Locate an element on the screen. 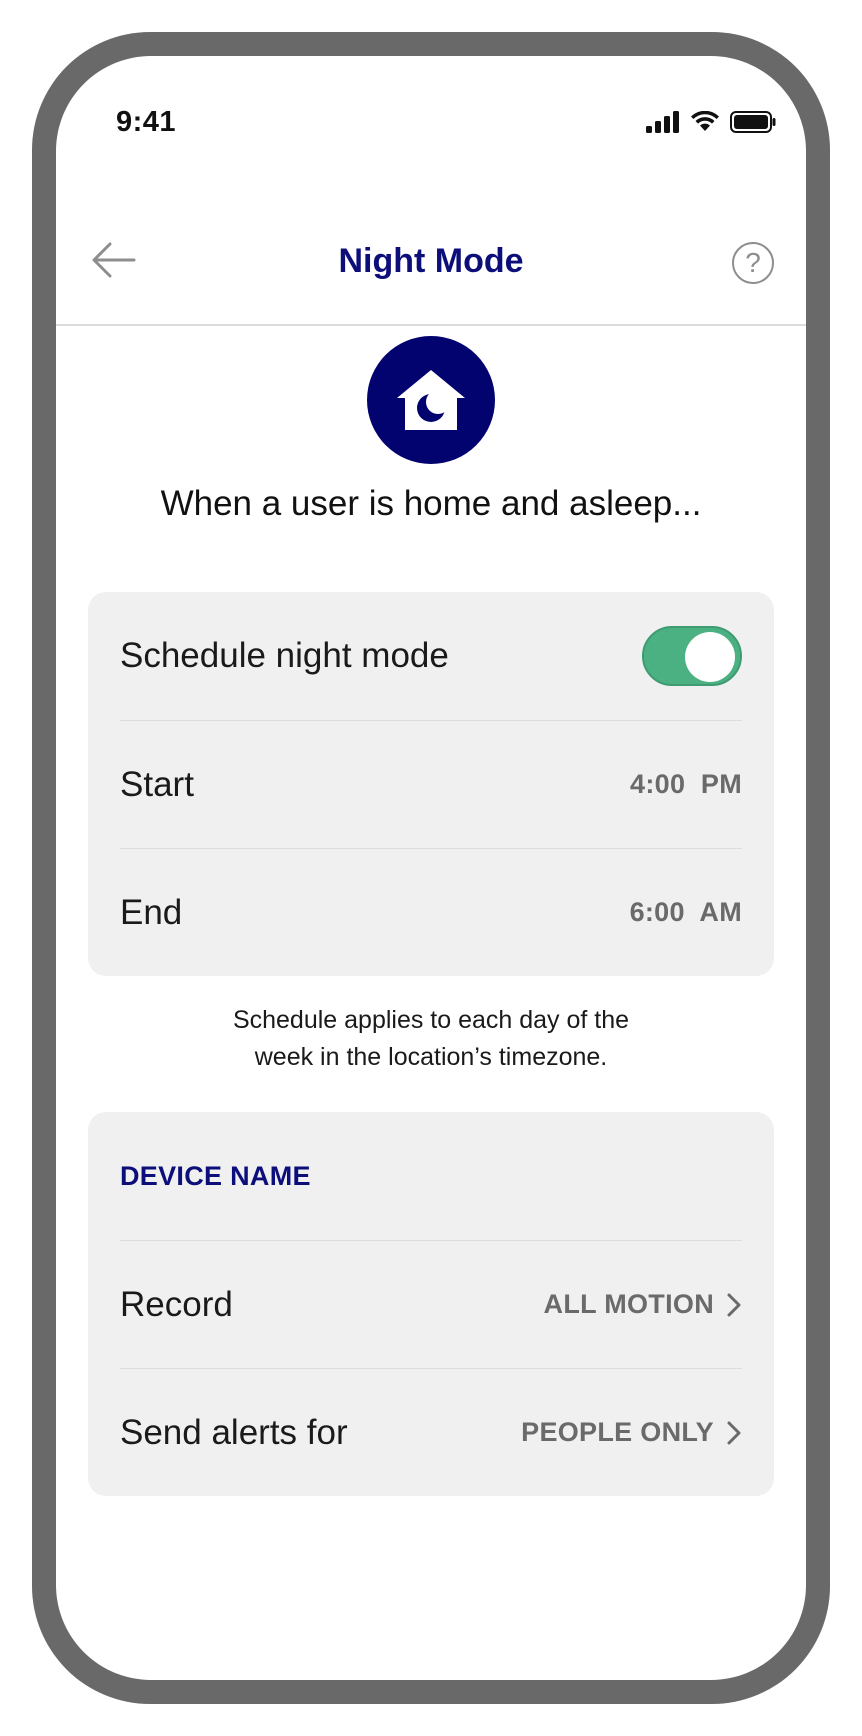 The width and height of the screenshot is (862, 1736). schedule-toggle-row: Schedule night mode is located at coordinates (431, 656).